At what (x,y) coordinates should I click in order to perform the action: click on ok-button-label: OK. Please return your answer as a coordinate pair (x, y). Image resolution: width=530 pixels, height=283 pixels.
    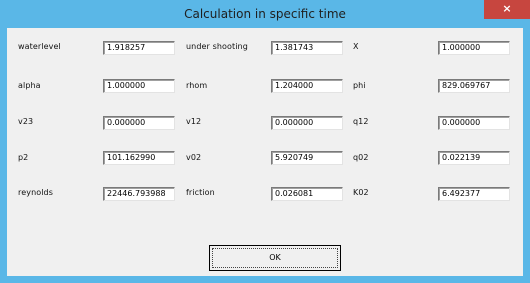
    Looking at the image, I should click on (275, 257).